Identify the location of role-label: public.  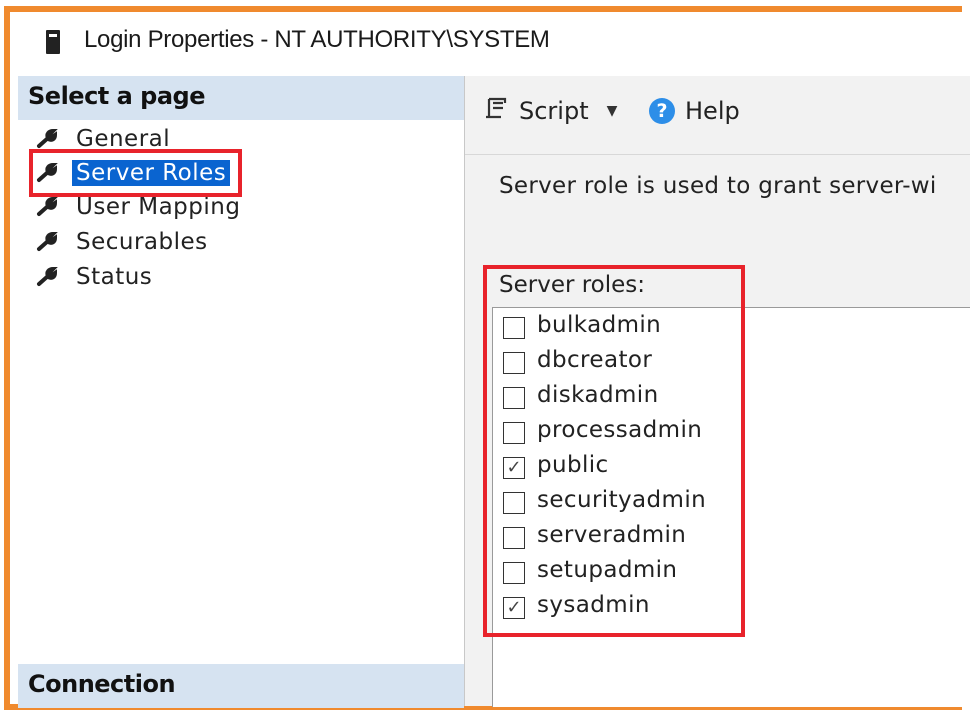
(573, 465).